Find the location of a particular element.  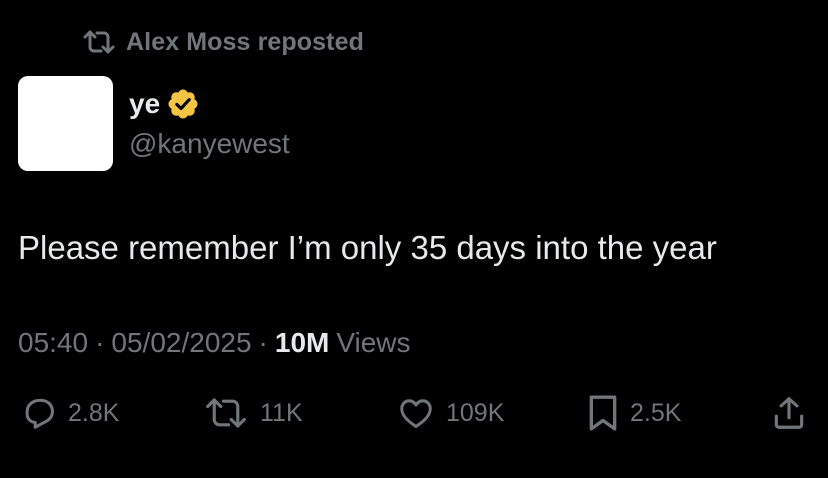

like-button: 109K is located at coordinates (450, 413).